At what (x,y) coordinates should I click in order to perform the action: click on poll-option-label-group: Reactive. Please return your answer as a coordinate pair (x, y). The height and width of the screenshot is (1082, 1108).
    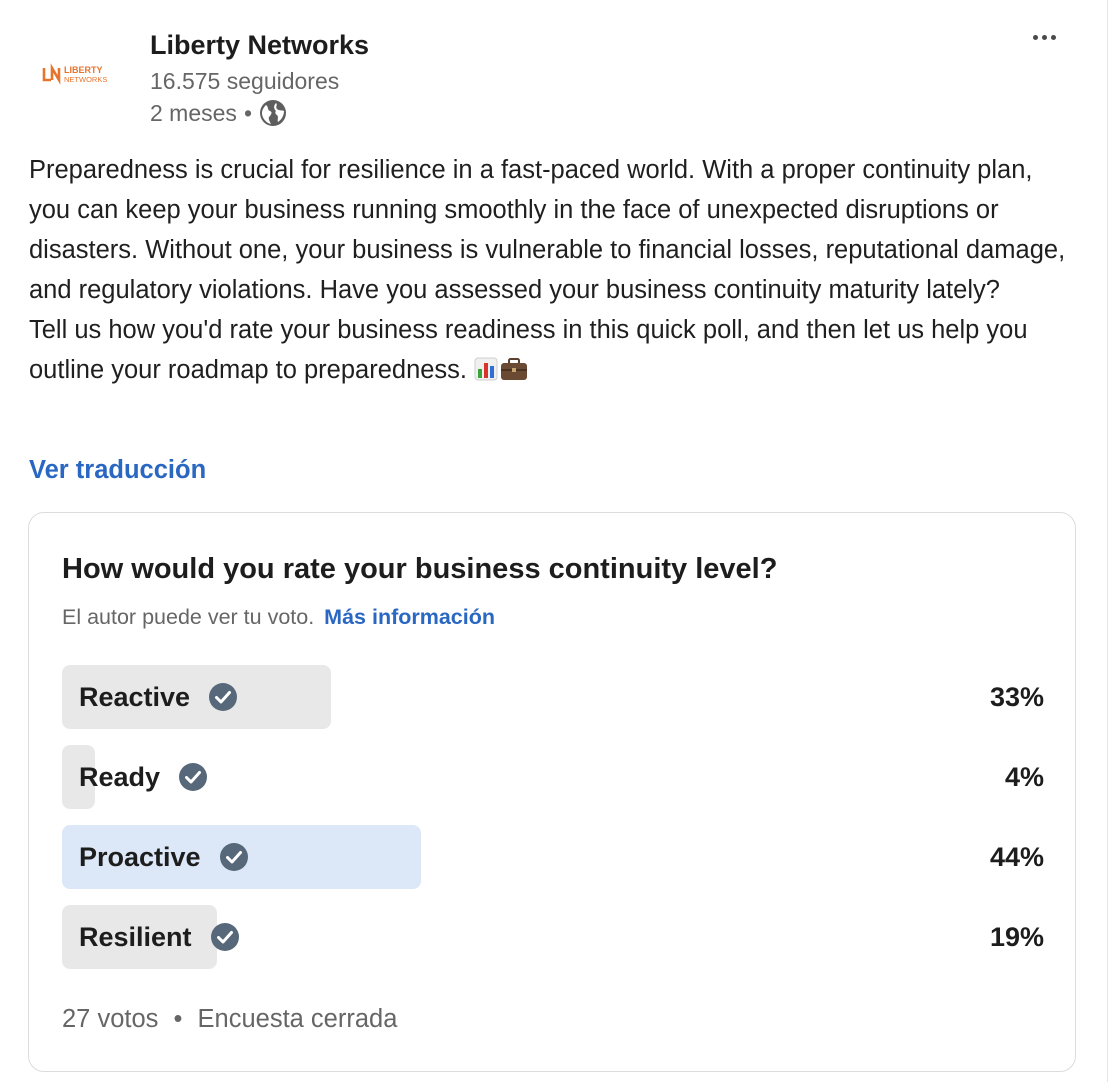
    Looking at the image, I should click on (158, 697).